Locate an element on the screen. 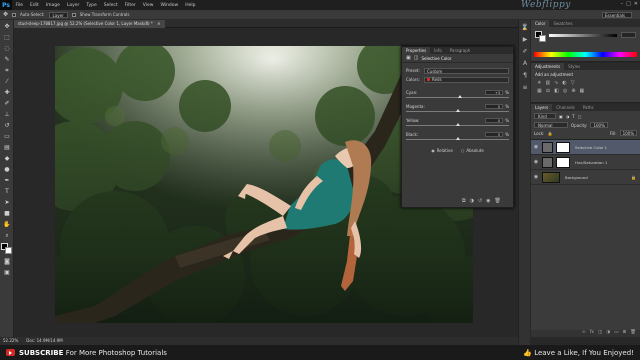  kind-dropdown: Kind is located at coordinates (545, 116).